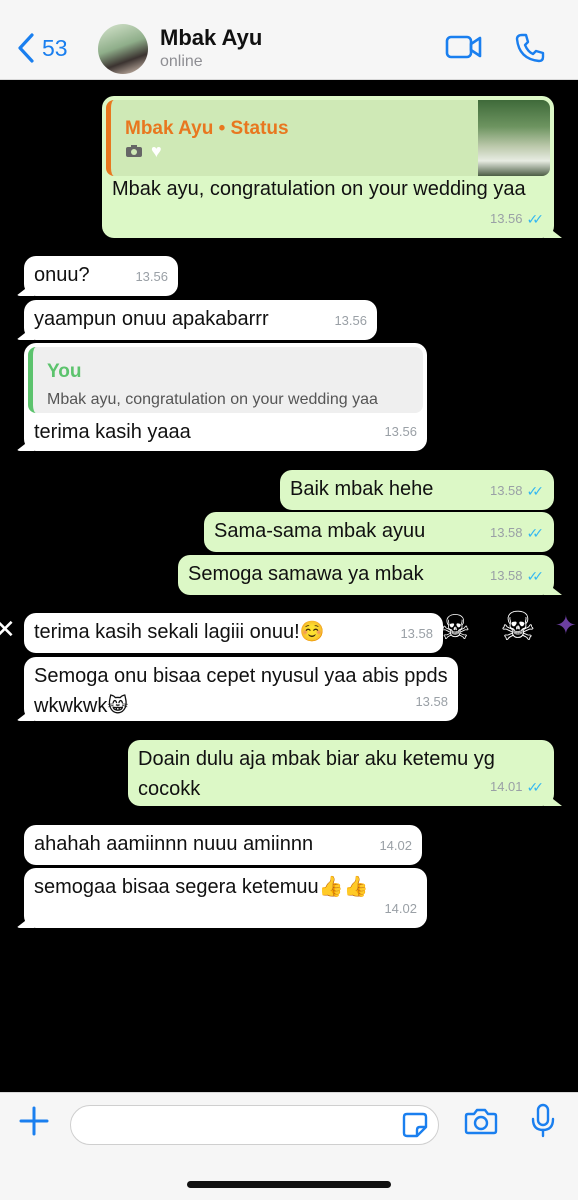 The height and width of the screenshot is (1200, 578). I want to click on status-quote: Mbak Ayu • Status ♥, so click(328, 138).